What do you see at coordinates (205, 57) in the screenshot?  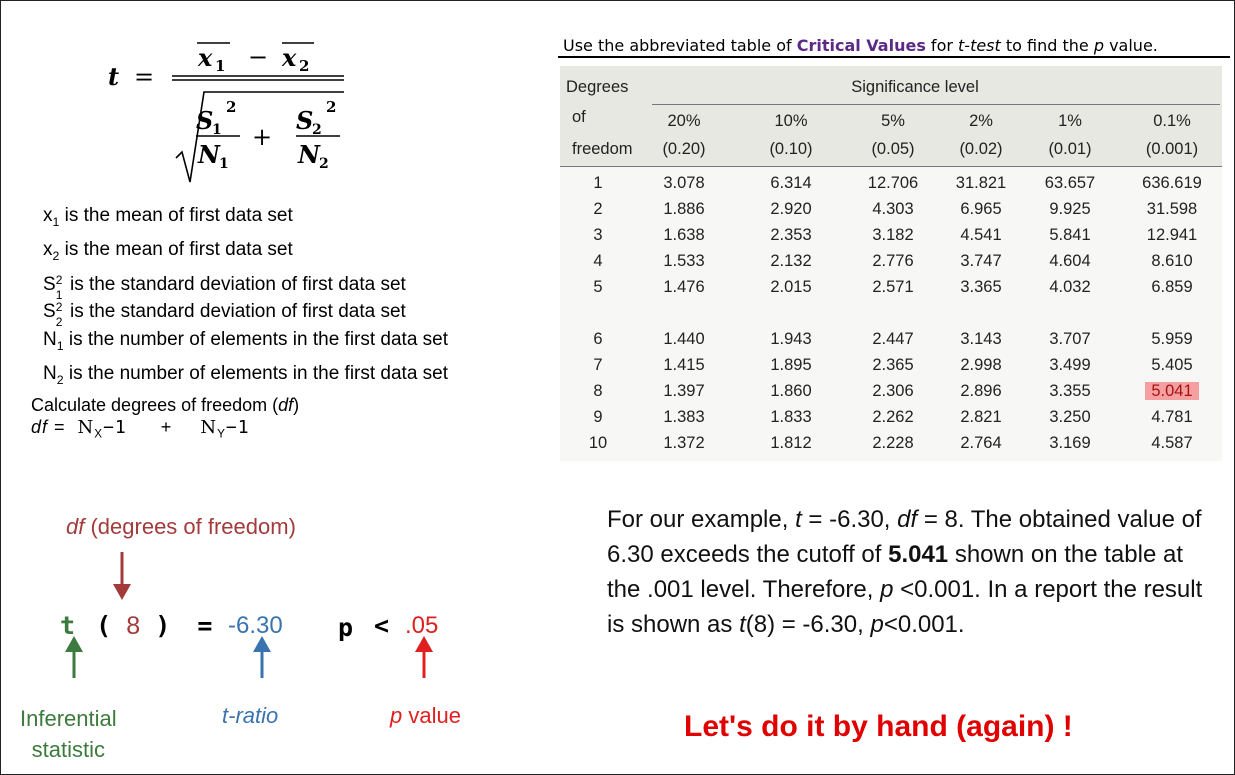 I see `formula-x1: x` at bounding box center [205, 57].